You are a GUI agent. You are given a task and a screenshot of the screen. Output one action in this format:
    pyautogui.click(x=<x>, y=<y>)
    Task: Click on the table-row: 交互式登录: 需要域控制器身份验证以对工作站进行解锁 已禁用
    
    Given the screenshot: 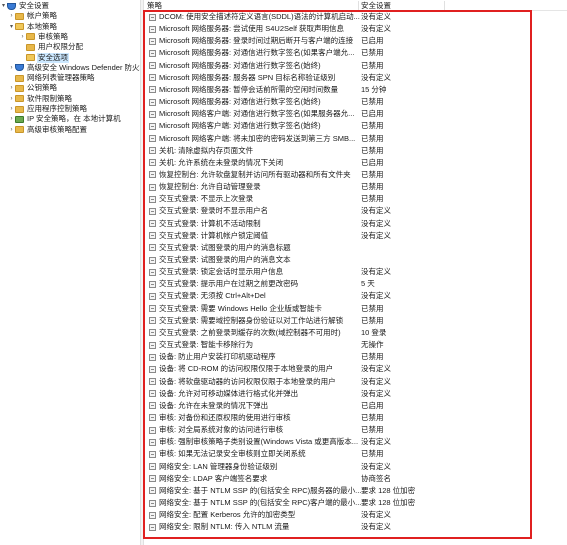 What is the action you would take?
    pyautogui.click(x=355, y=321)
    